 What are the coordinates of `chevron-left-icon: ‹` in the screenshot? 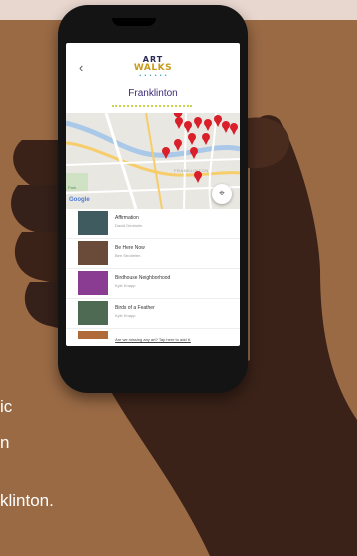 It's located at (81, 67).